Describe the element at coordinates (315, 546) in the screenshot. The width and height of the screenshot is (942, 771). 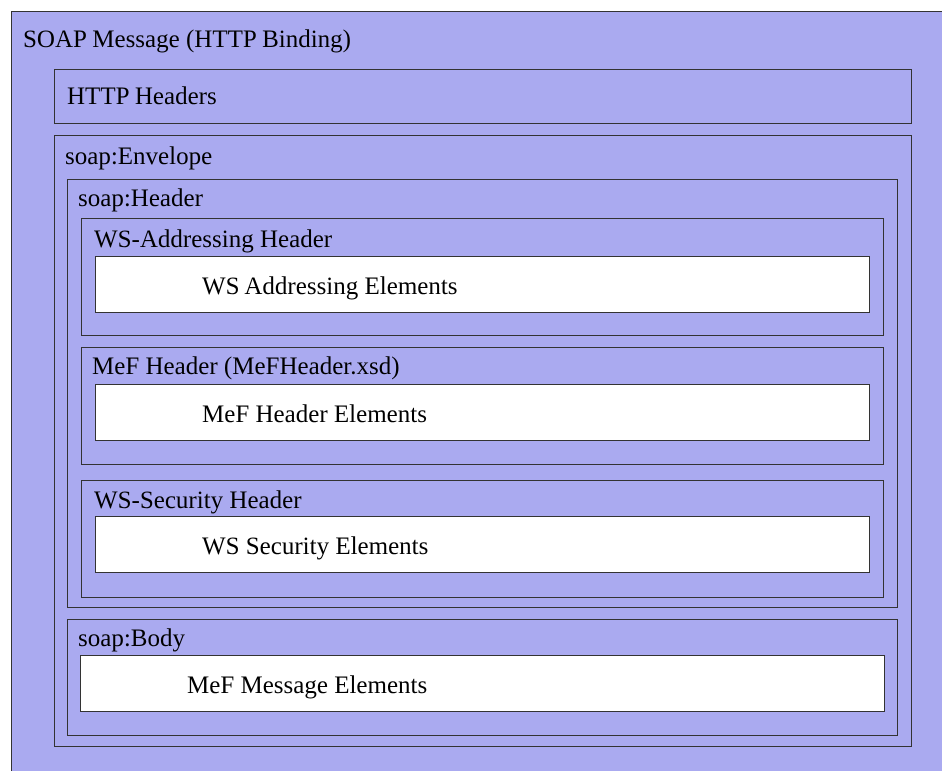
I see `ws-security-elements-label: WS Security Elements` at that location.